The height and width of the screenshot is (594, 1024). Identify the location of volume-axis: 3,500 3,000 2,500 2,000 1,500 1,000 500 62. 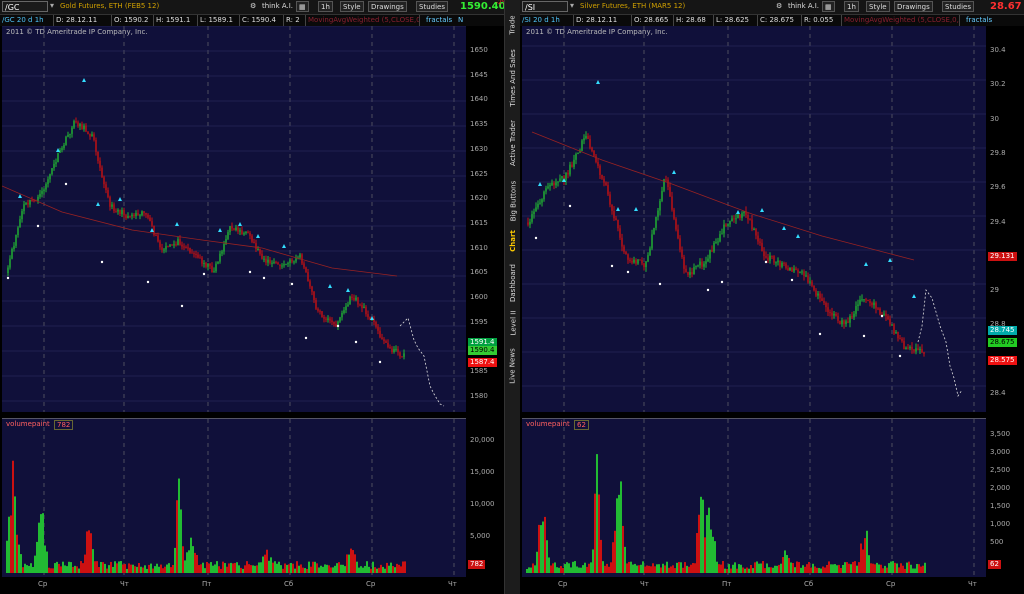
(1005, 497).